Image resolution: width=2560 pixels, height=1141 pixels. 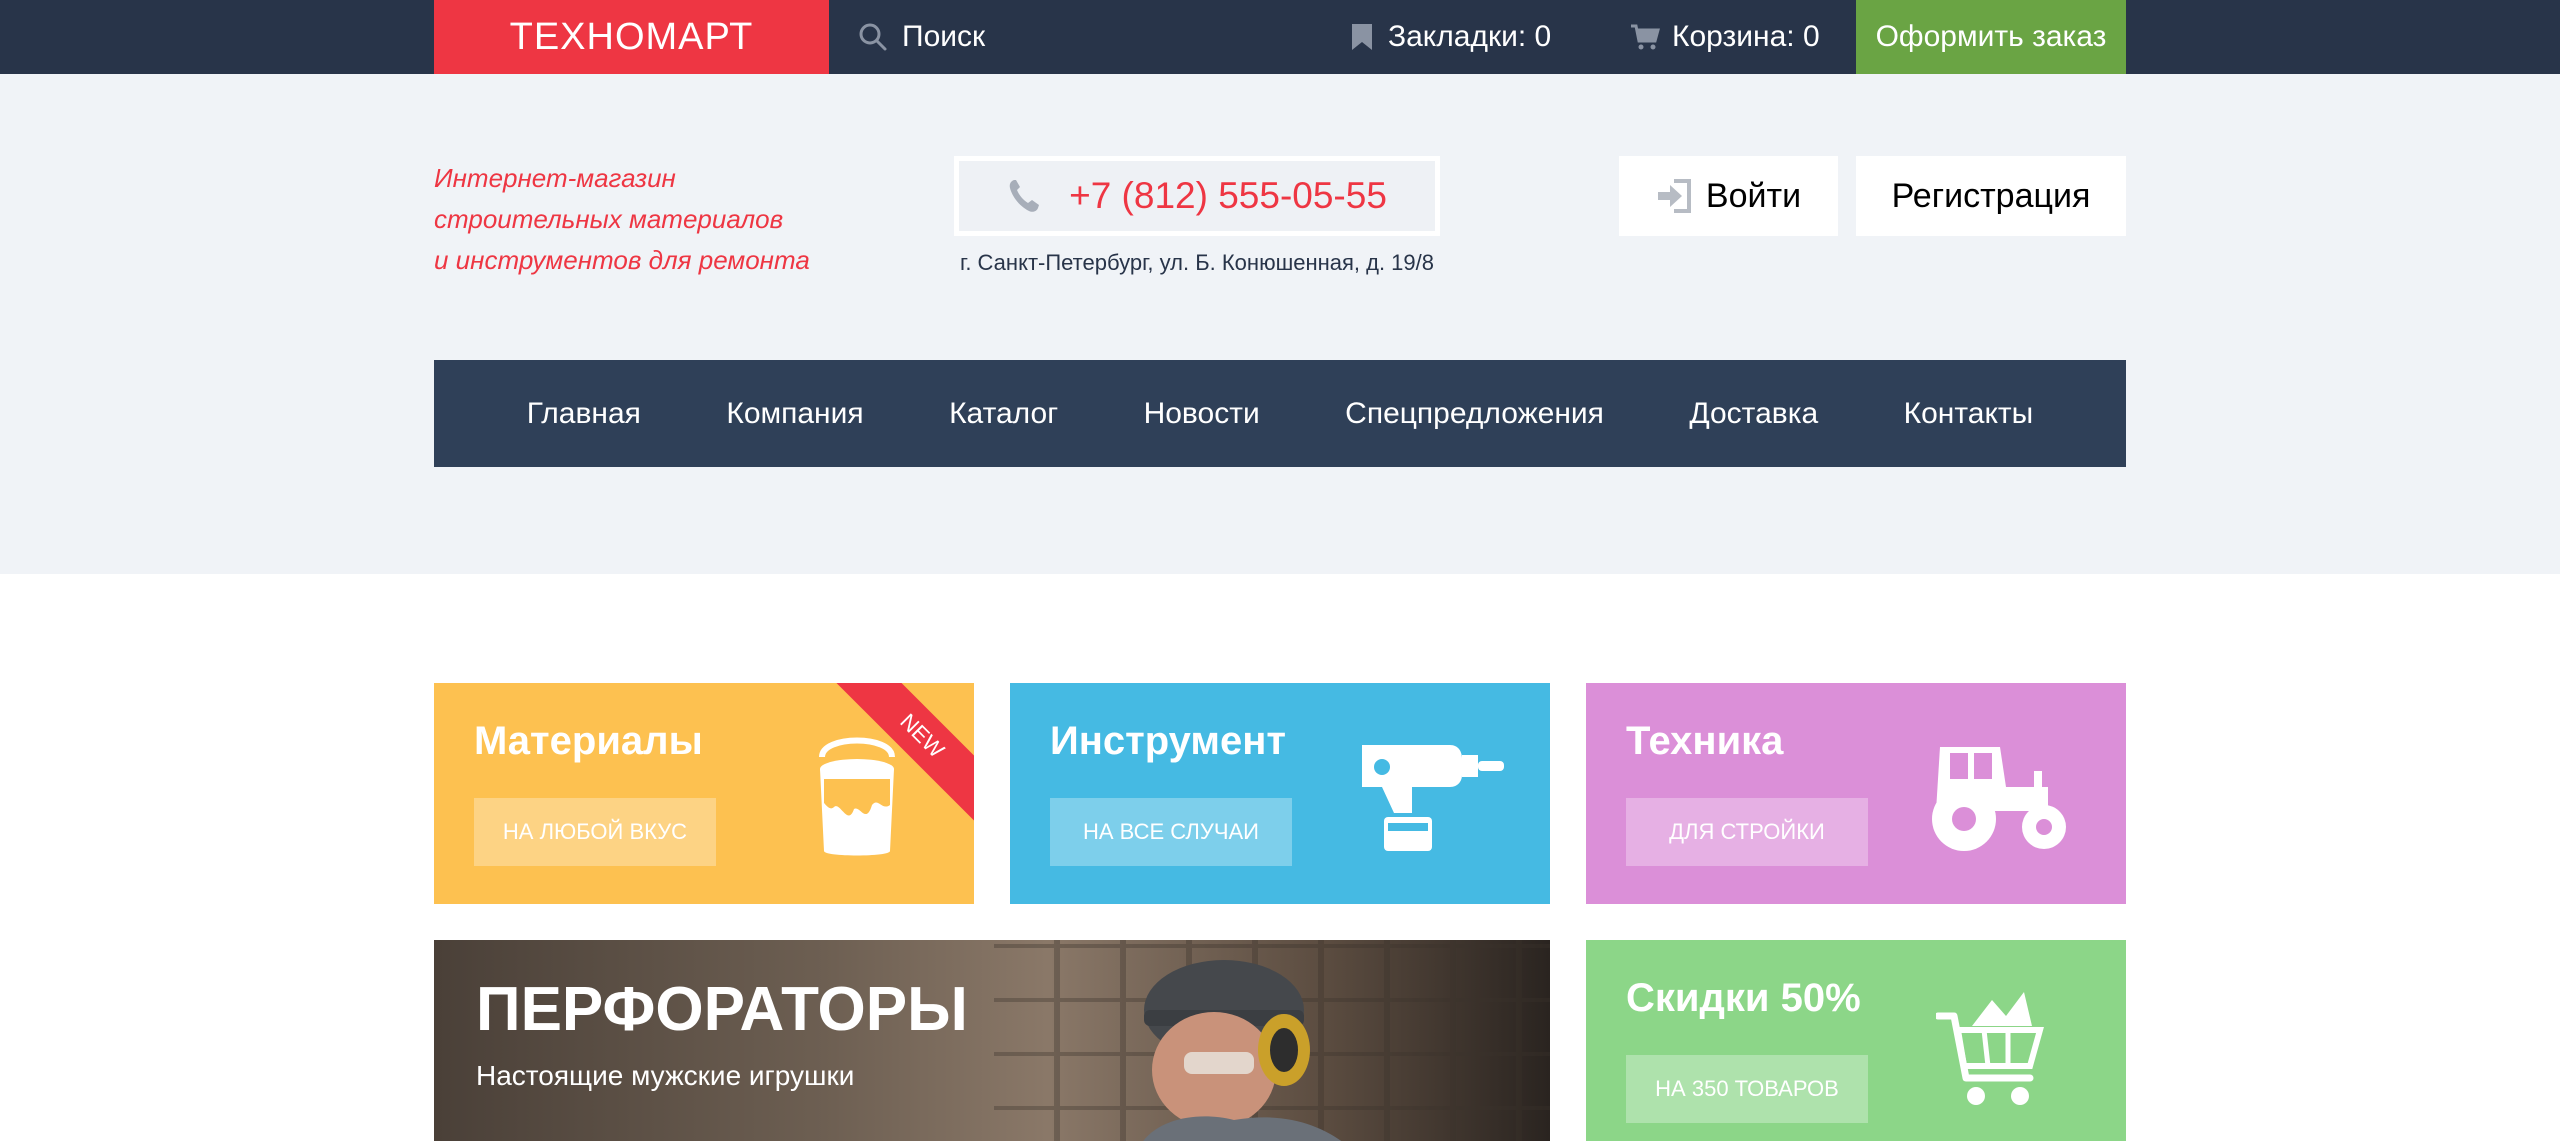 I want to click on bookmarks-label: Закладки: 0, so click(x=1470, y=36).